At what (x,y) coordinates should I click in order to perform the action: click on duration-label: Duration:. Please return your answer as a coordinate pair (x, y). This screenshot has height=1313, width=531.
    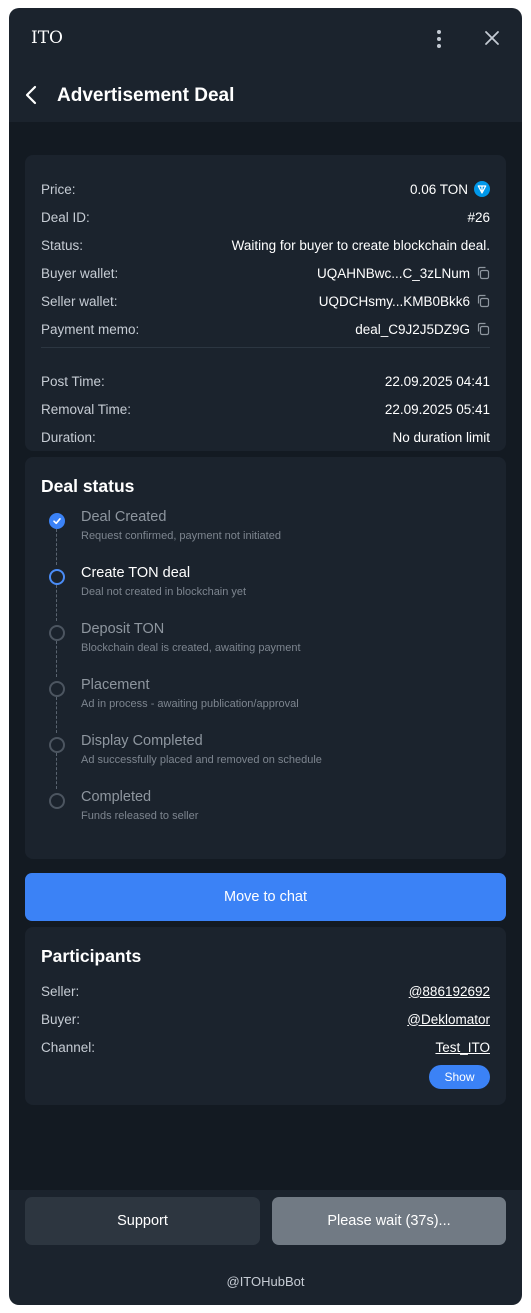
    Looking at the image, I should click on (68, 437).